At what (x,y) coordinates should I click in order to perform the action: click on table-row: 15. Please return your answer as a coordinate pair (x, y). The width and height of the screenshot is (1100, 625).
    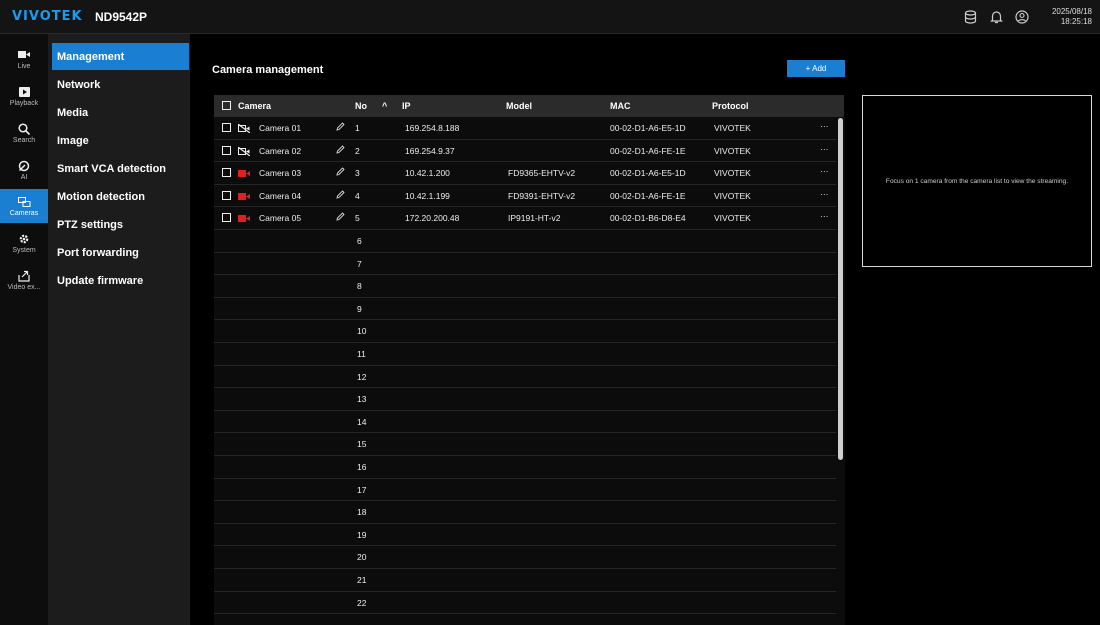
    Looking at the image, I should click on (525, 444).